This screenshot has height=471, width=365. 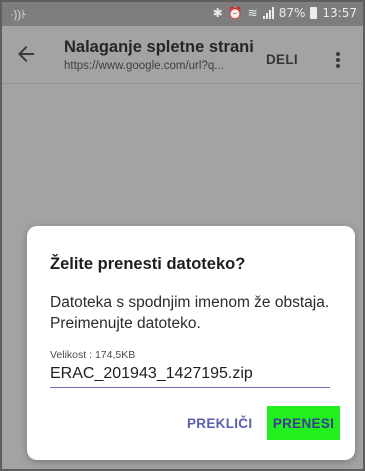 I want to click on file-size-label: Velikost : 174,5KB, so click(x=93, y=355).